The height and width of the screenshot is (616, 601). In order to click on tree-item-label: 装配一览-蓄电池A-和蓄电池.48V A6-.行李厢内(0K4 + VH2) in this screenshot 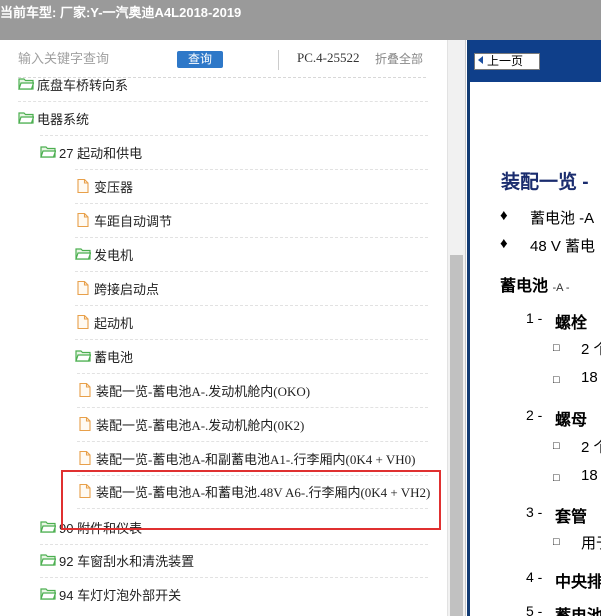, I will do `click(263, 492)`.